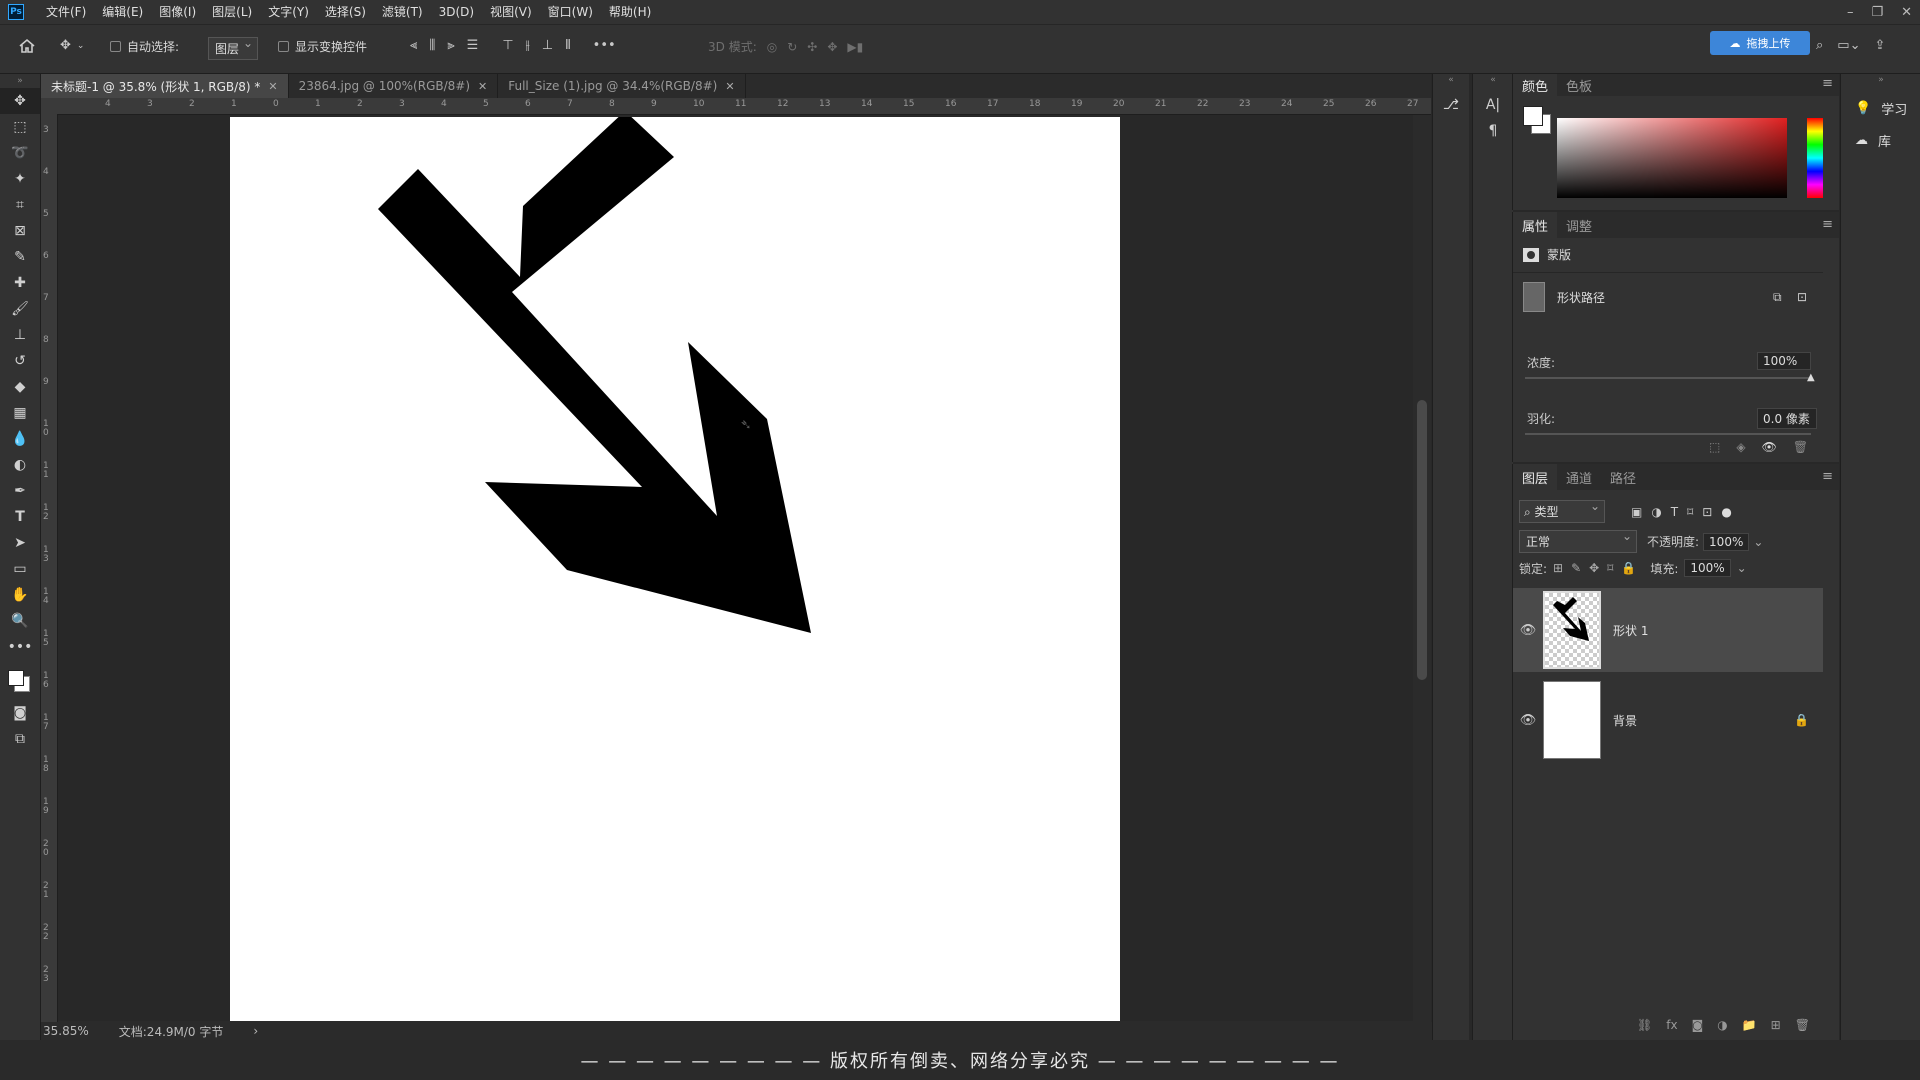 The height and width of the screenshot is (1080, 1920). Describe the element at coordinates (20, 153) in the screenshot. I see `lasso-tool-icon: ➰` at that location.